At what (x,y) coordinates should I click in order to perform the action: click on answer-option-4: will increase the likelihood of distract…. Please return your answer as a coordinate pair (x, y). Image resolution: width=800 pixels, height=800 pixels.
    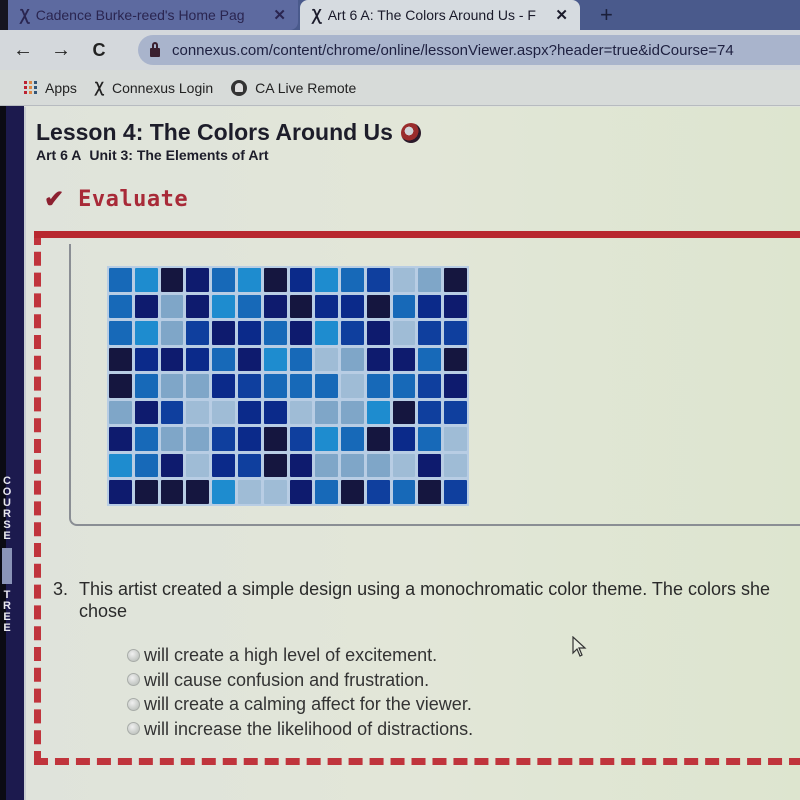
    Looking at the image, I should click on (300, 729).